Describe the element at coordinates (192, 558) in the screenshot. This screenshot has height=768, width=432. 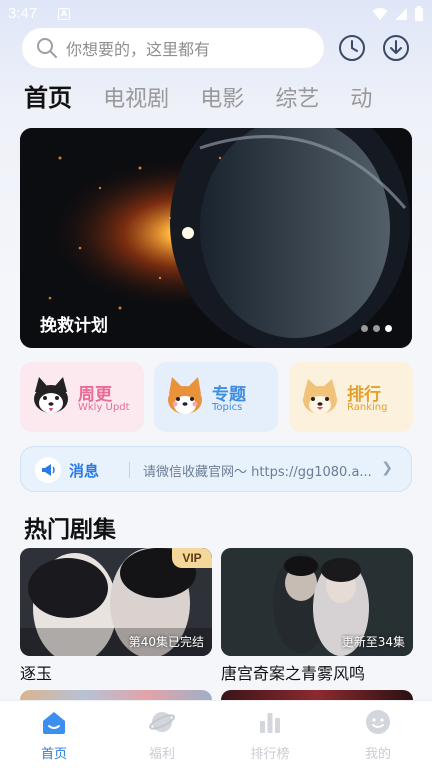
I see `vip-badge: VIP` at that location.